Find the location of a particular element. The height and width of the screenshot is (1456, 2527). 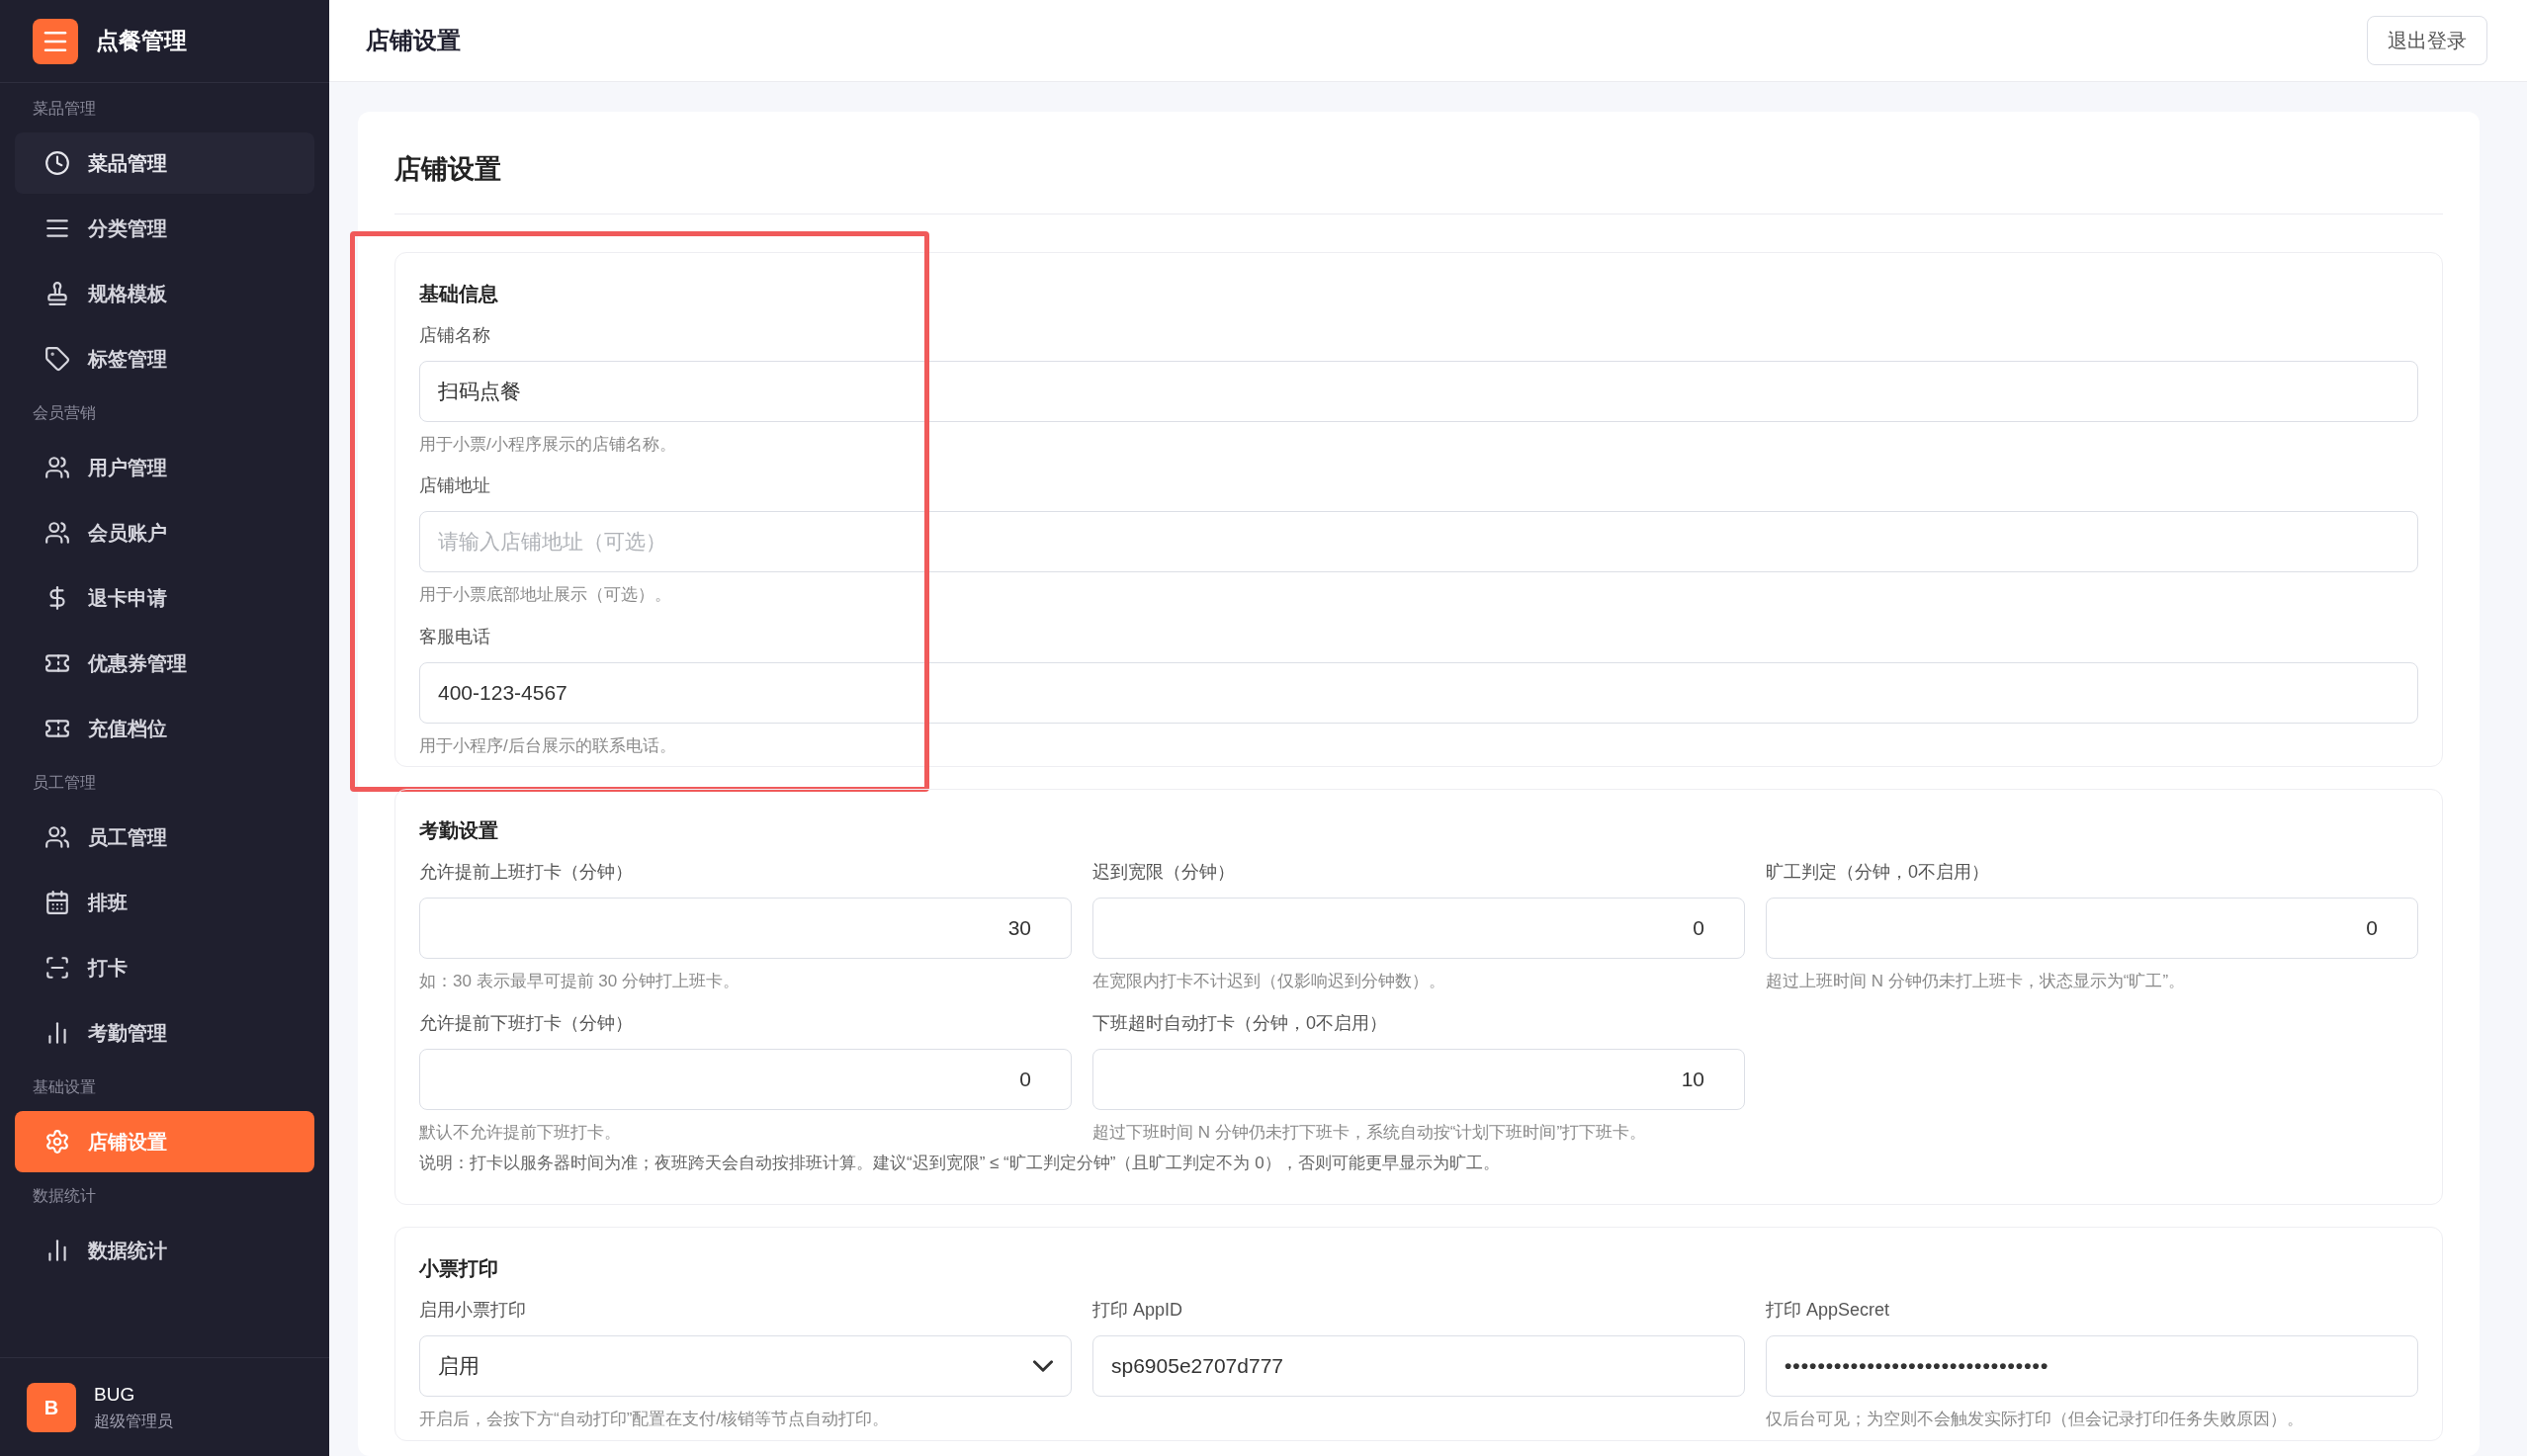

chevron-down-icon is located at coordinates (1043, 1365).